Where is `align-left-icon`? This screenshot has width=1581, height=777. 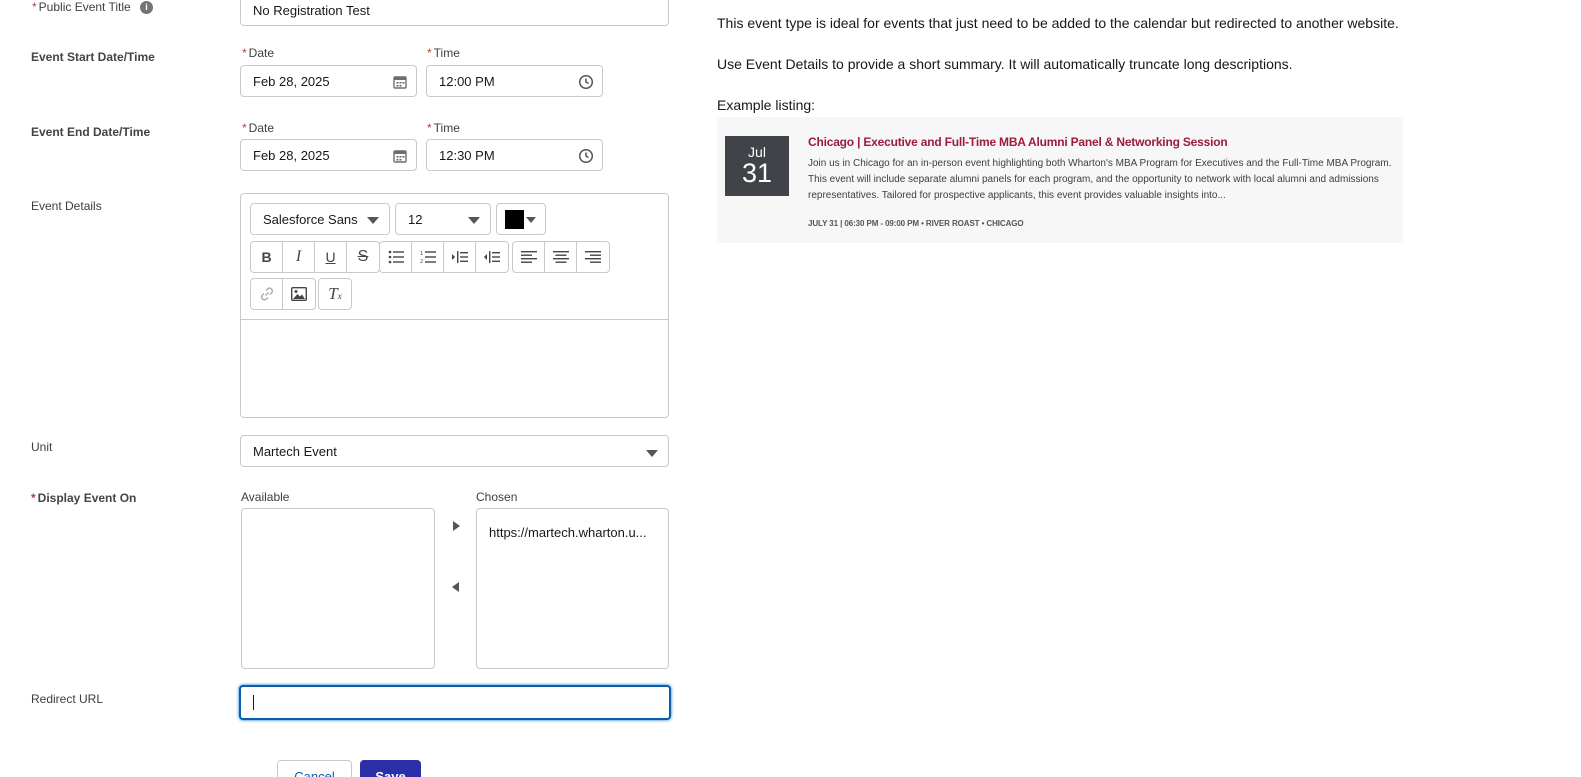 align-left-icon is located at coordinates (528, 257).